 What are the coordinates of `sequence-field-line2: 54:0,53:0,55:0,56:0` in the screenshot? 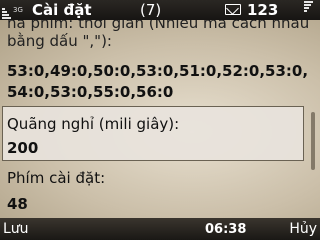 It's located at (90, 92).